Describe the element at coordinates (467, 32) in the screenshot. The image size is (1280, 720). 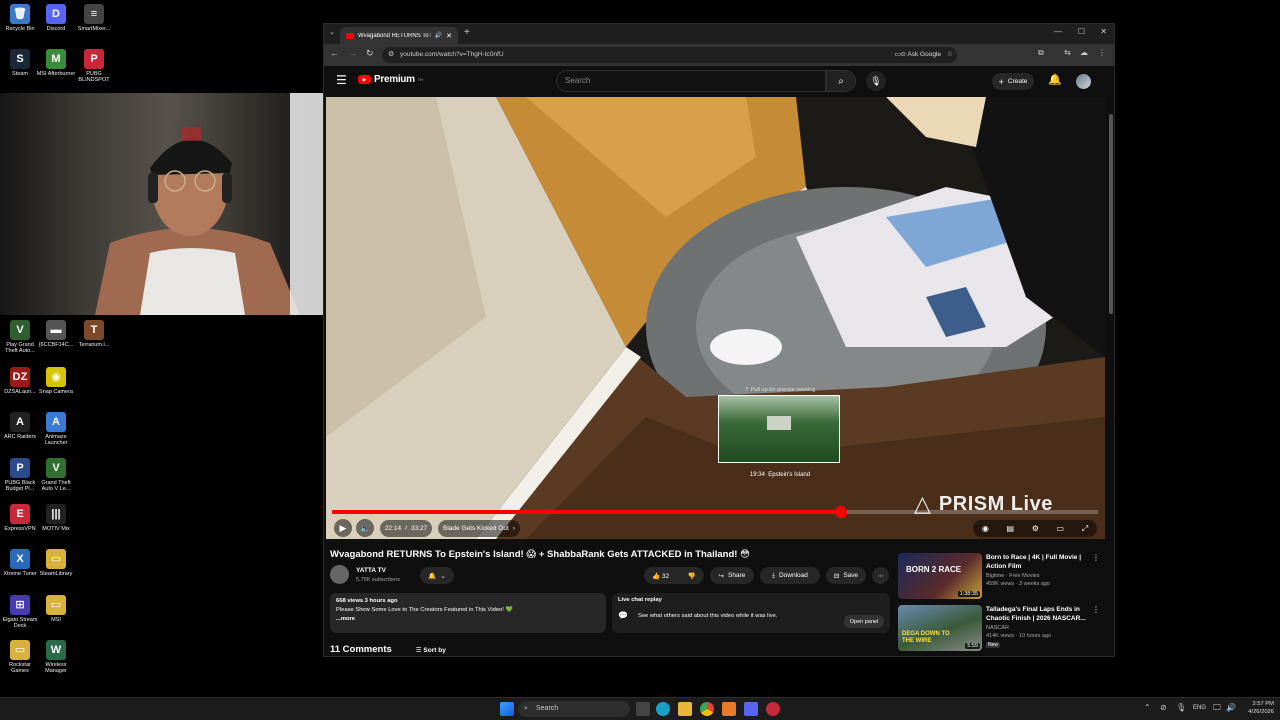
I see `new-tab-icon: +` at that location.